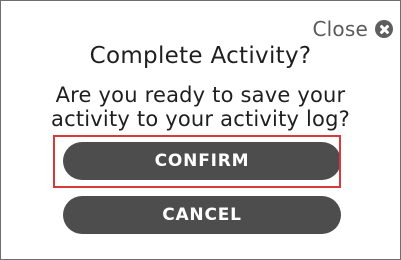  Describe the element at coordinates (340, 29) in the screenshot. I see `close-label: Close` at that location.